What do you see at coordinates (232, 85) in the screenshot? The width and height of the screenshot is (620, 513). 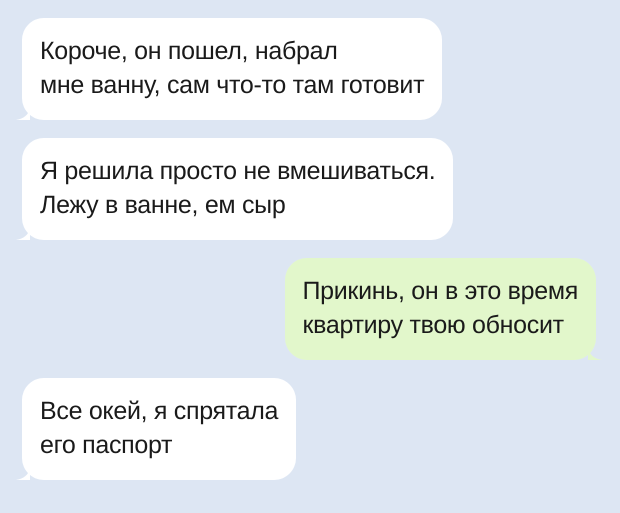 I see `message-text: мне ванну, сам что-то там готовит` at bounding box center [232, 85].